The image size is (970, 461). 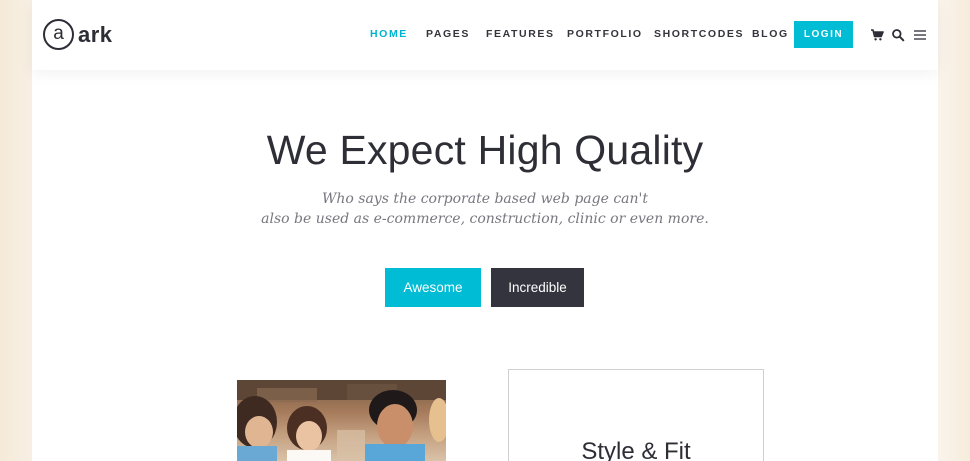 I want to click on team-photo, so click(x=341, y=420).